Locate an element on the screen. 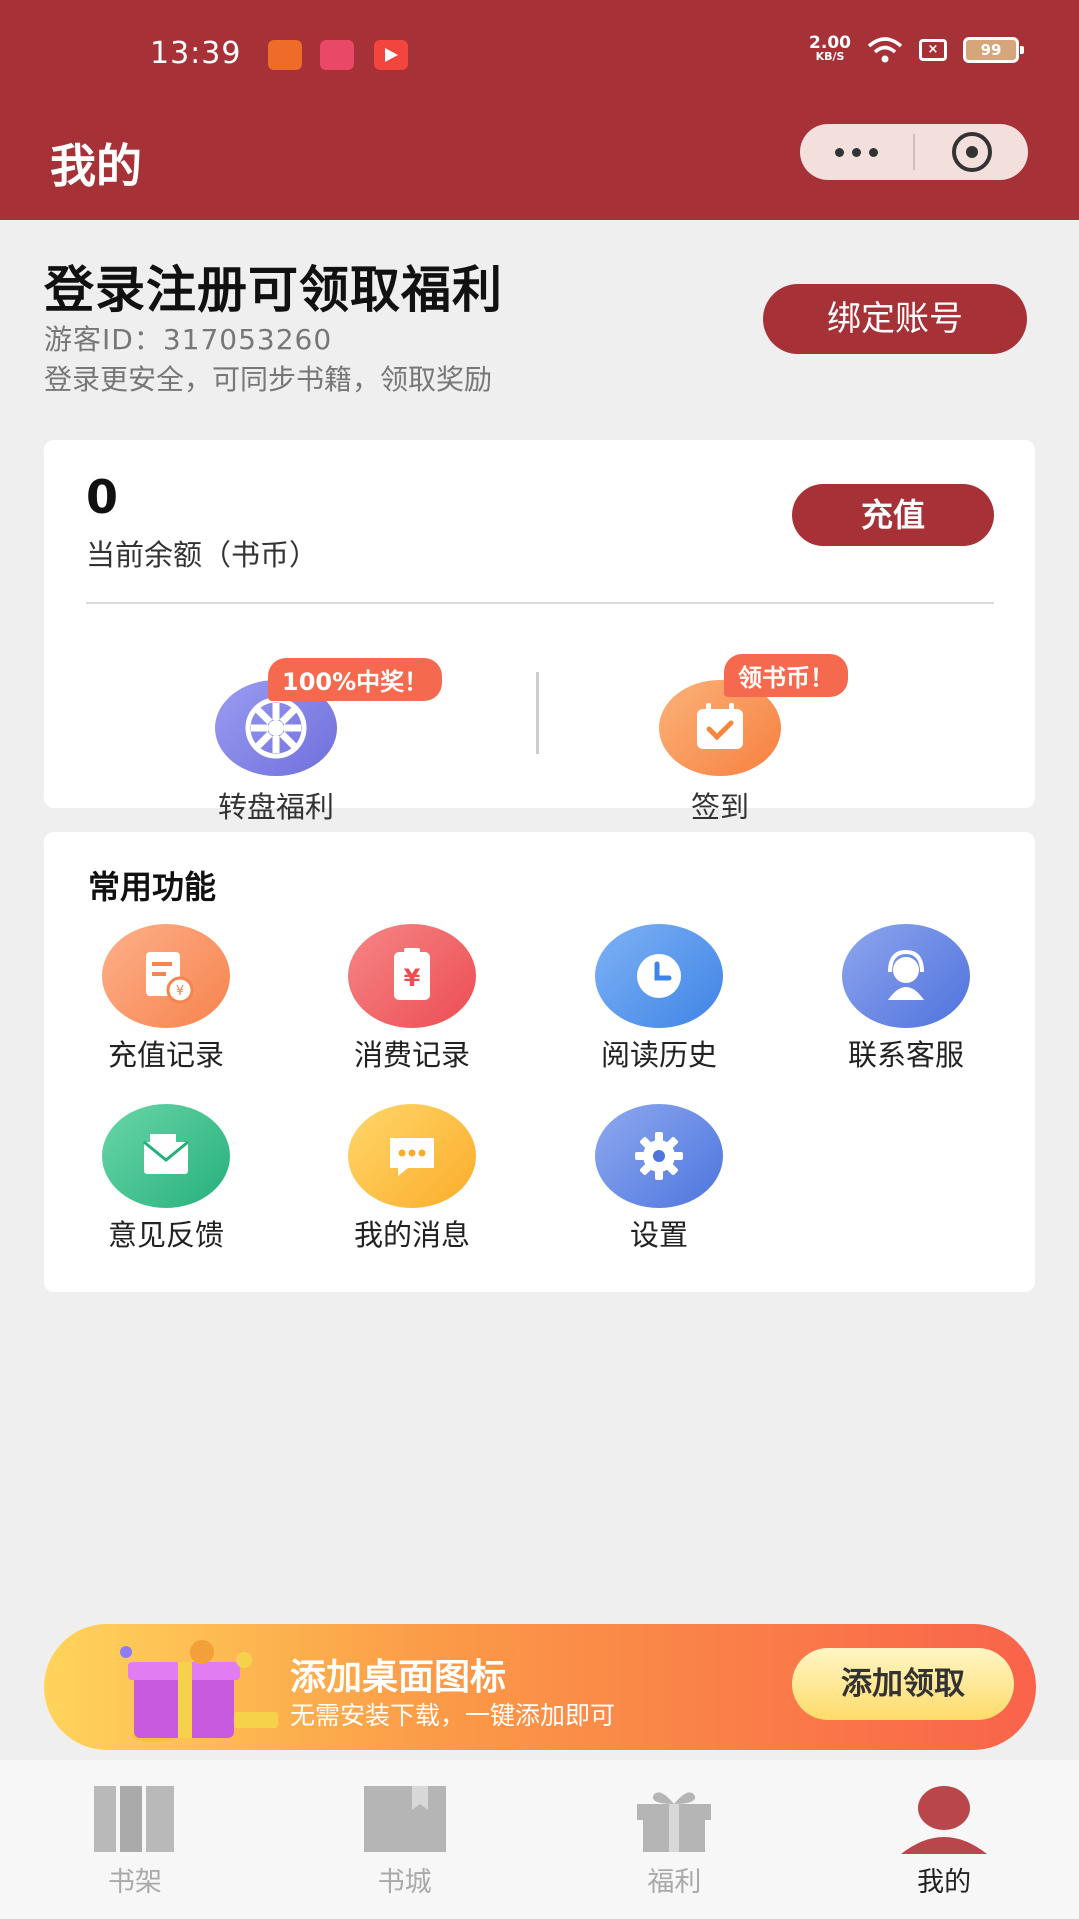 The height and width of the screenshot is (1919, 1079). divider is located at coordinates (540, 603).